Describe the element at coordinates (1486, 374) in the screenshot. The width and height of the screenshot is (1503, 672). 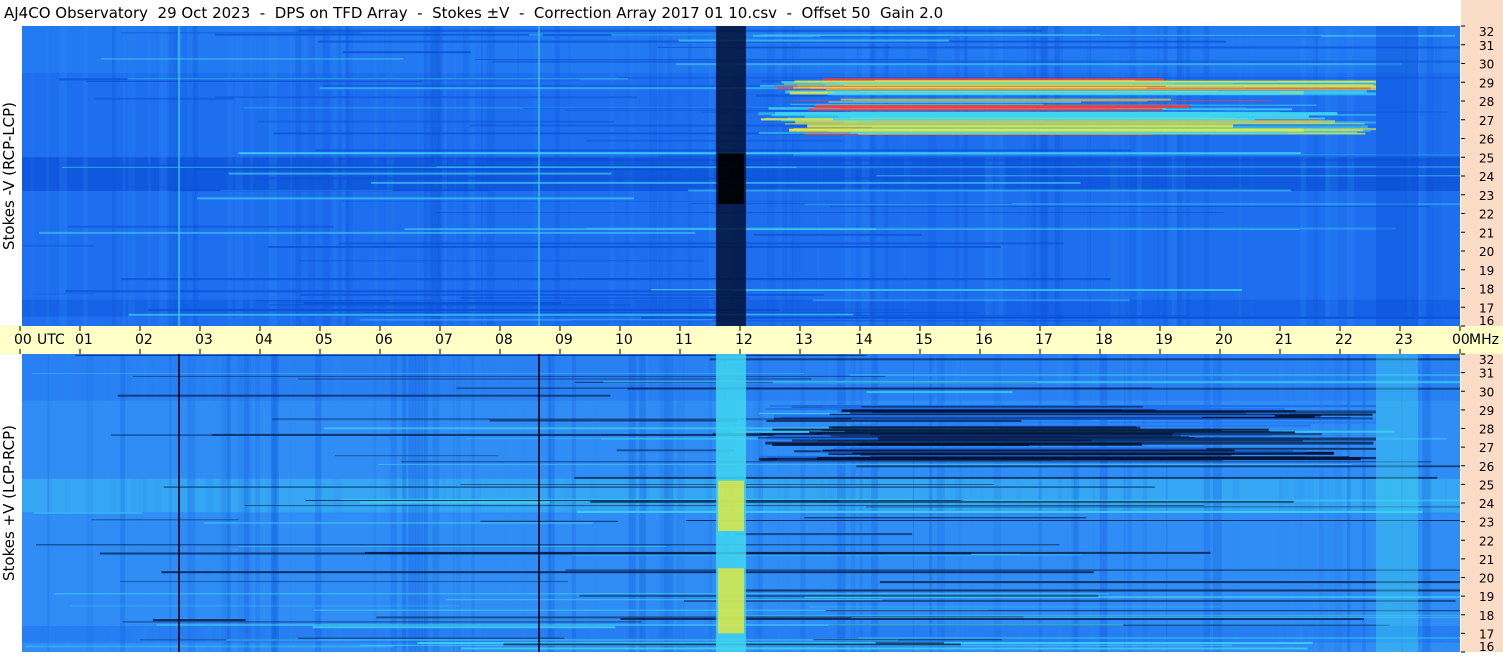
I see `frequency-tick-label: 31` at that location.